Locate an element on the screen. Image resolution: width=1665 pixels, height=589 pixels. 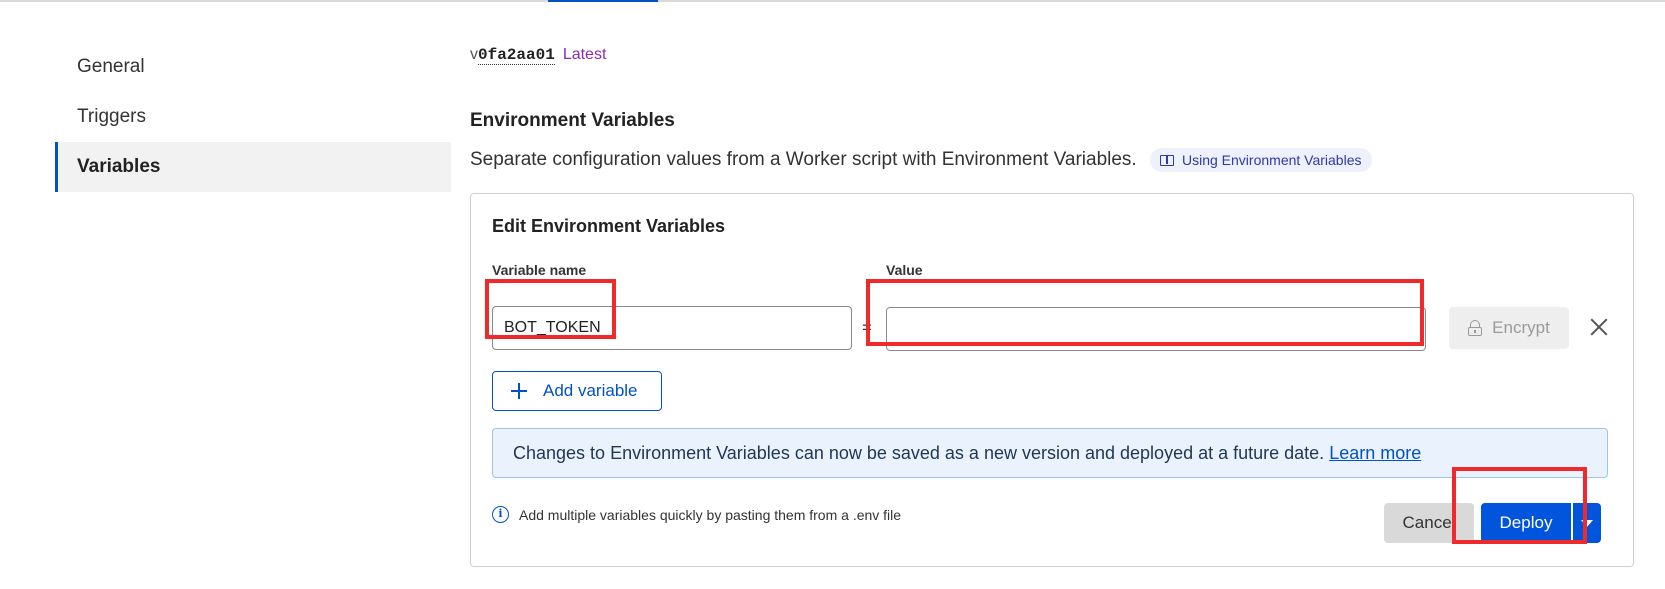
learn-more-link: Learn more is located at coordinates (1375, 453).